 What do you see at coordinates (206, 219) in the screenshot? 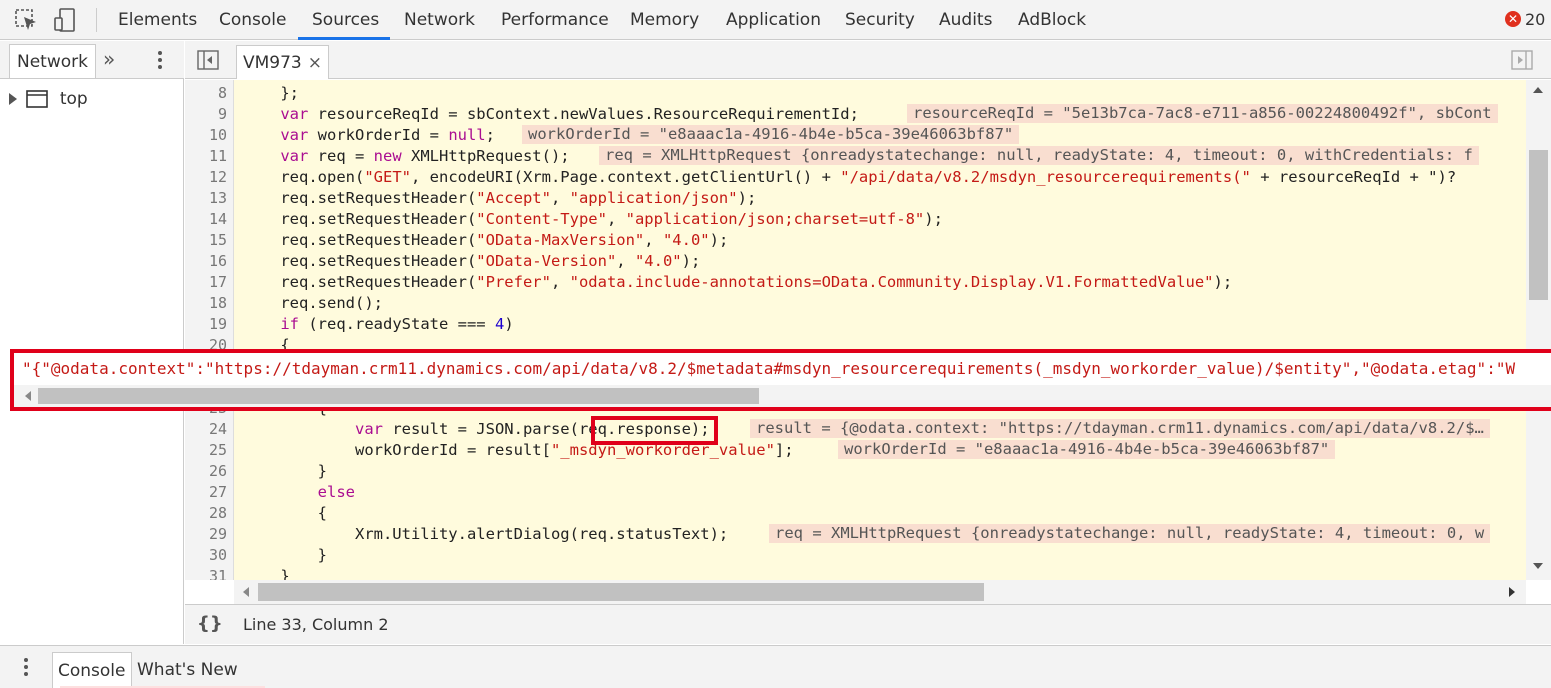
I see `line-number: 14` at bounding box center [206, 219].